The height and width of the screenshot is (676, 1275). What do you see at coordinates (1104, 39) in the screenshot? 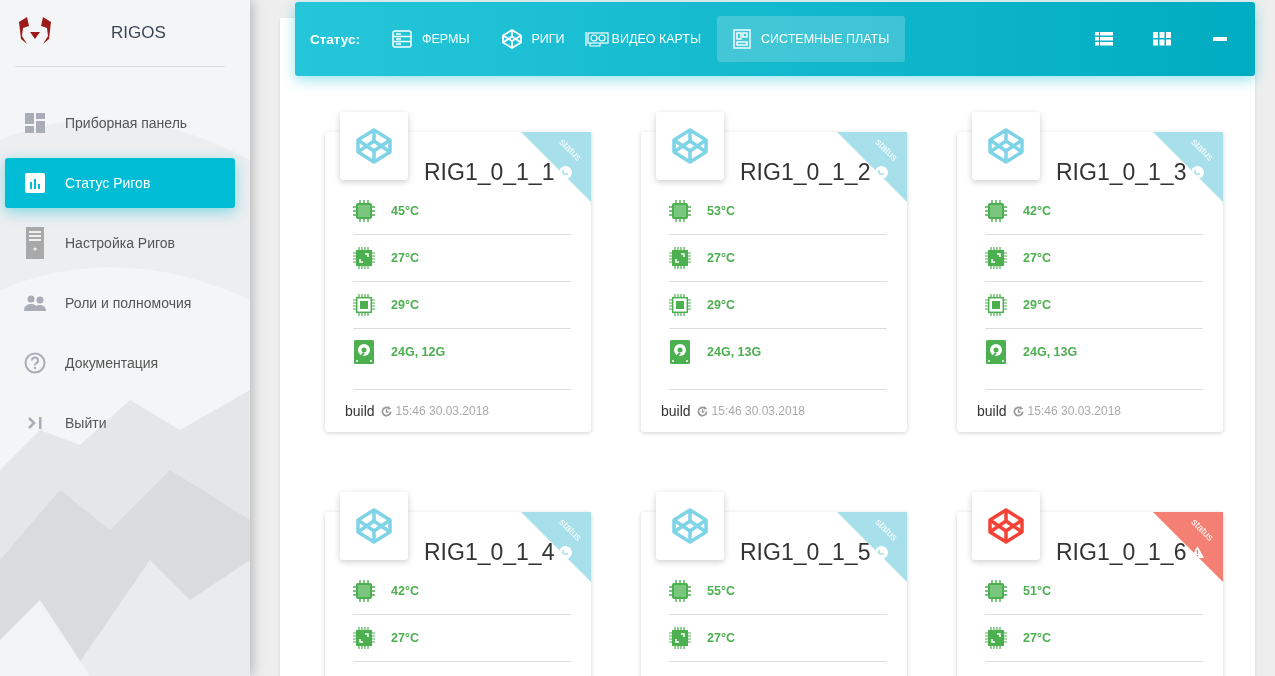
I see `list-view-icon` at bounding box center [1104, 39].